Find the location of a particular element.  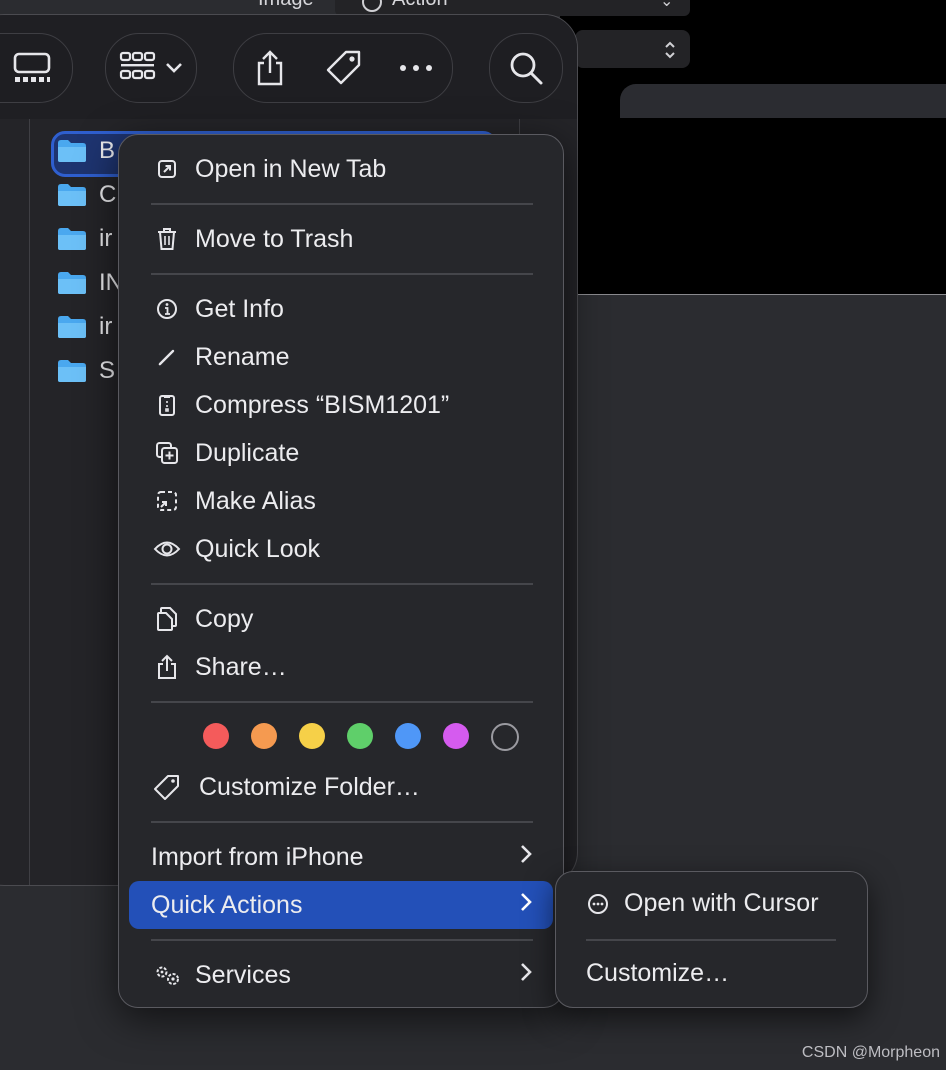

menu-item-rename: Rename is located at coordinates (341, 357).